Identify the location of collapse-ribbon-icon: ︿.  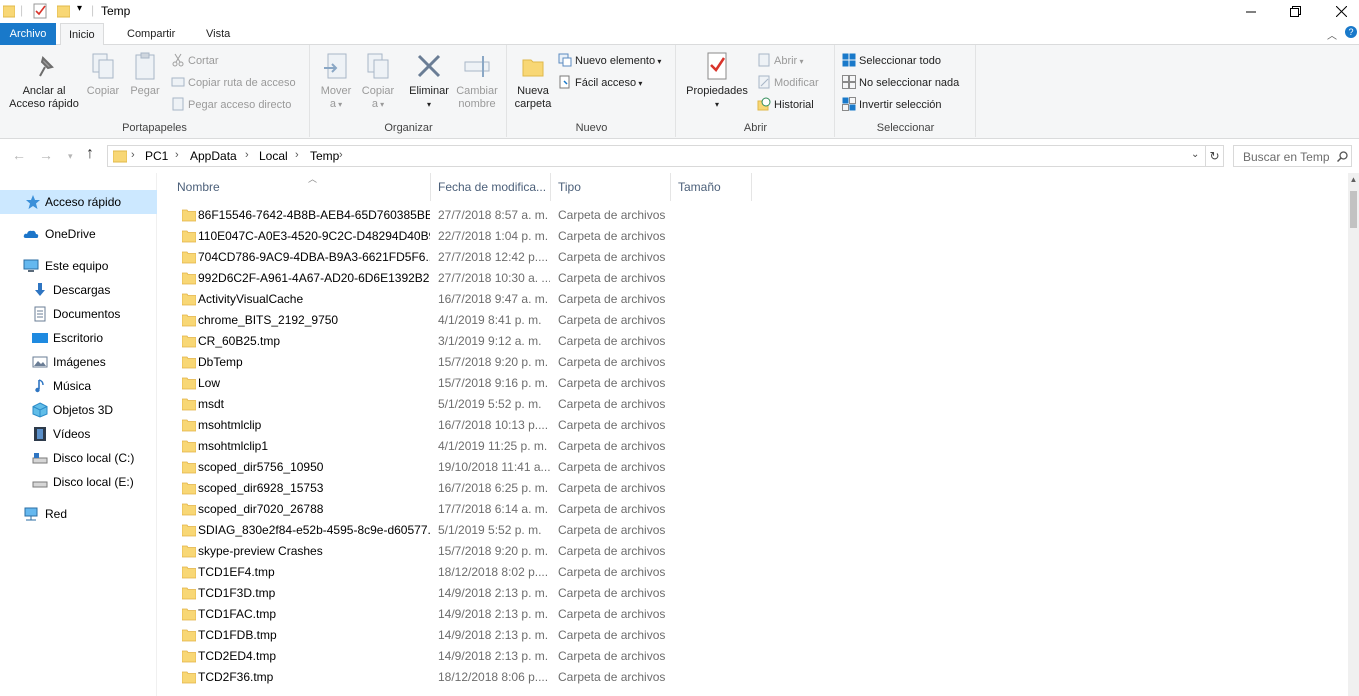
(1332, 34).